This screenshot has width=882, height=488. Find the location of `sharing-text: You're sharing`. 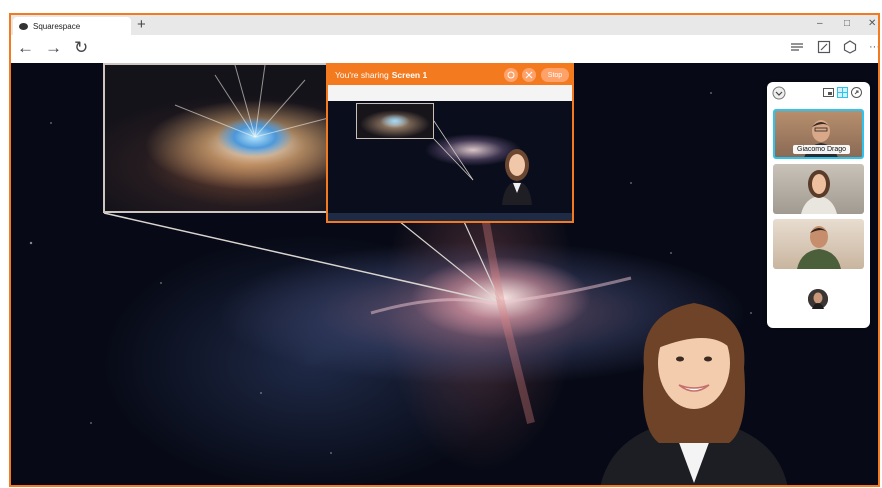

sharing-text: You're sharing is located at coordinates (362, 75).